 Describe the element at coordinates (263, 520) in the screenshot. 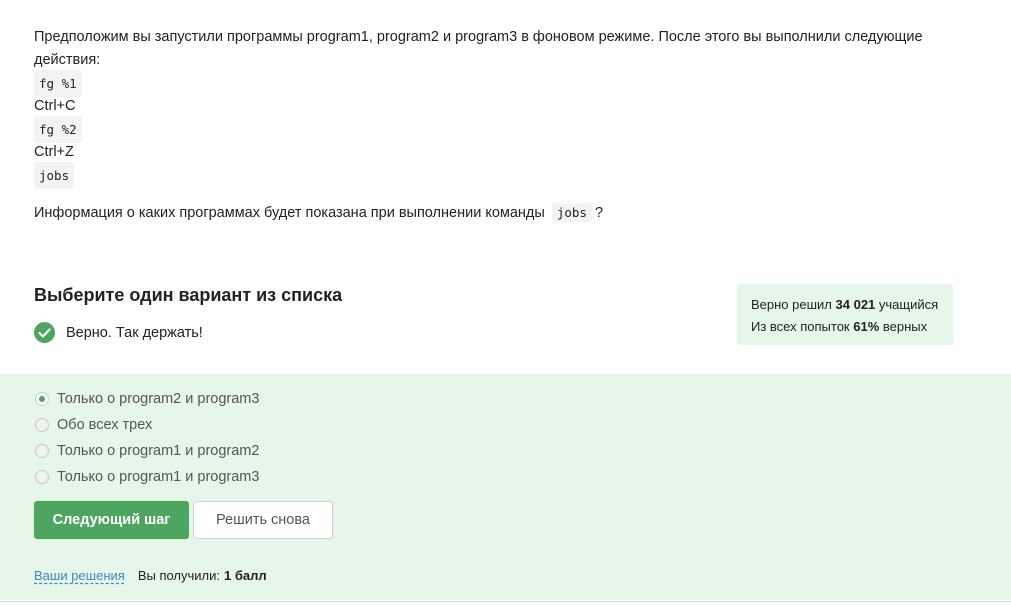

I see `retry-button: Решить снова` at that location.